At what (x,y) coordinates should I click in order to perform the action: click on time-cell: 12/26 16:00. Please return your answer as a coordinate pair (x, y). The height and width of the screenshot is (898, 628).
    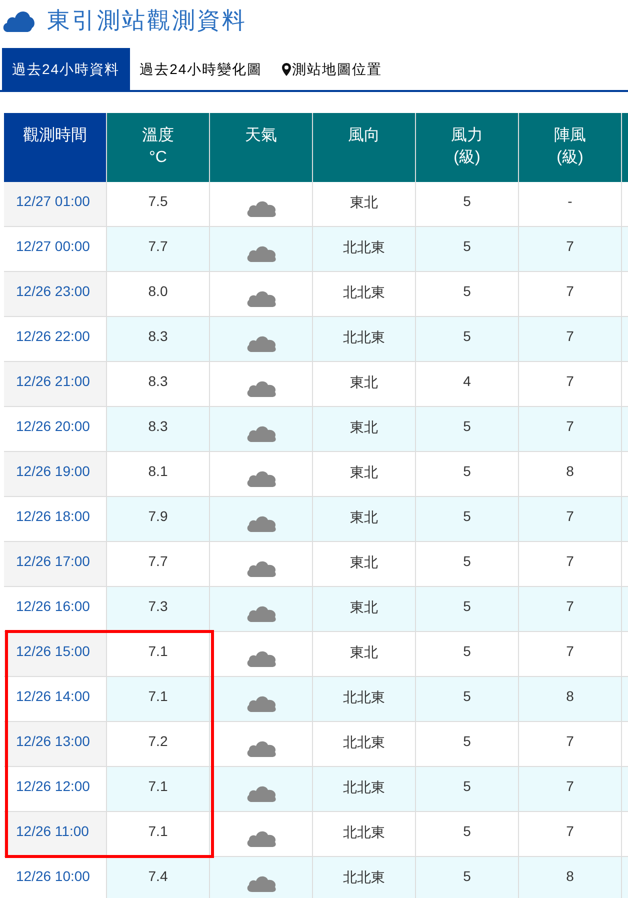
    Looking at the image, I should click on (55, 609).